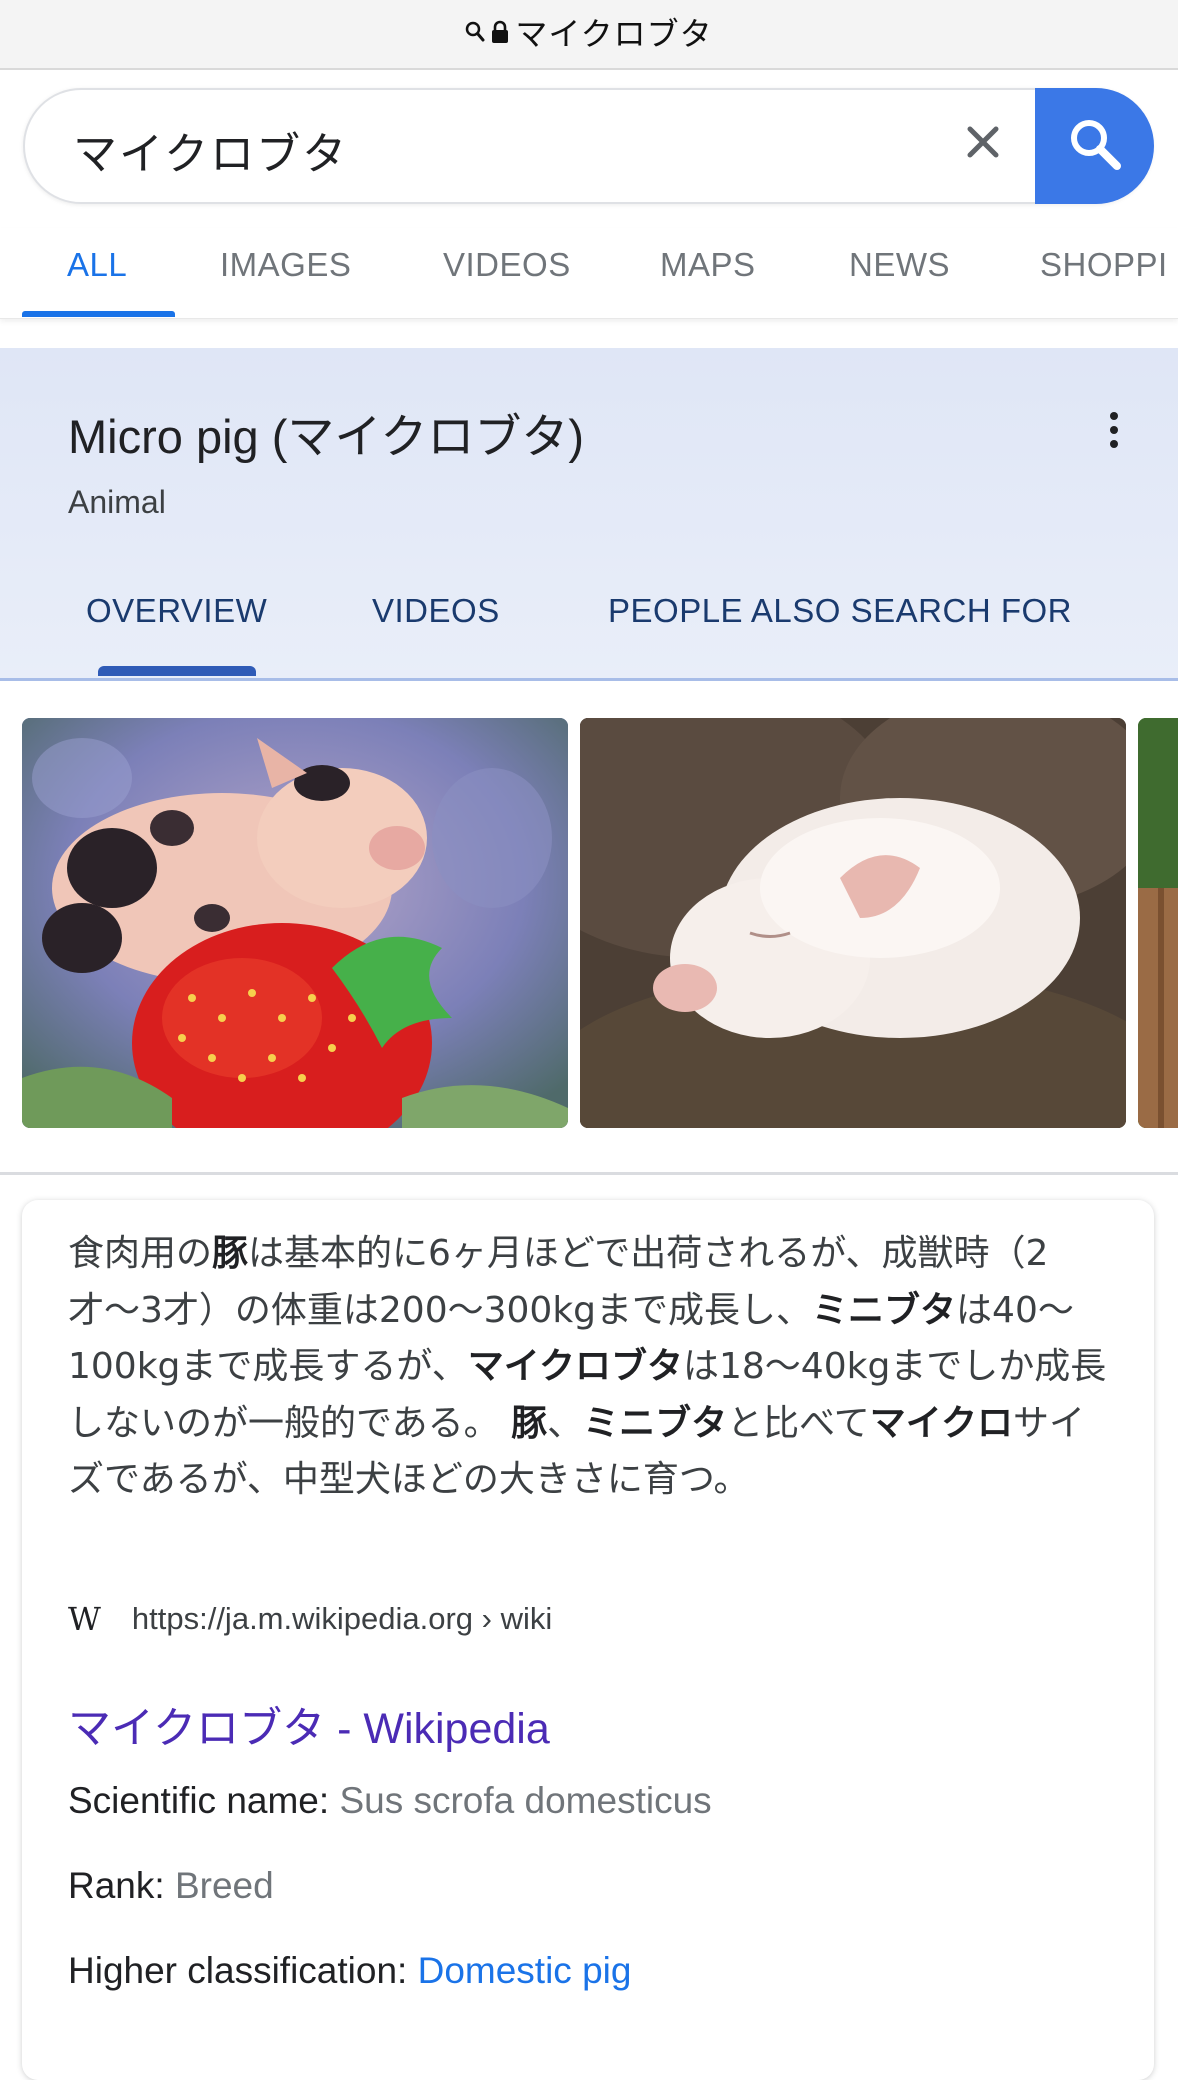 This screenshot has height=2080, width=1178. Describe the element at coordinates (708, 265) in the screenshot. I see `tab-maps: MAPS` at that location.